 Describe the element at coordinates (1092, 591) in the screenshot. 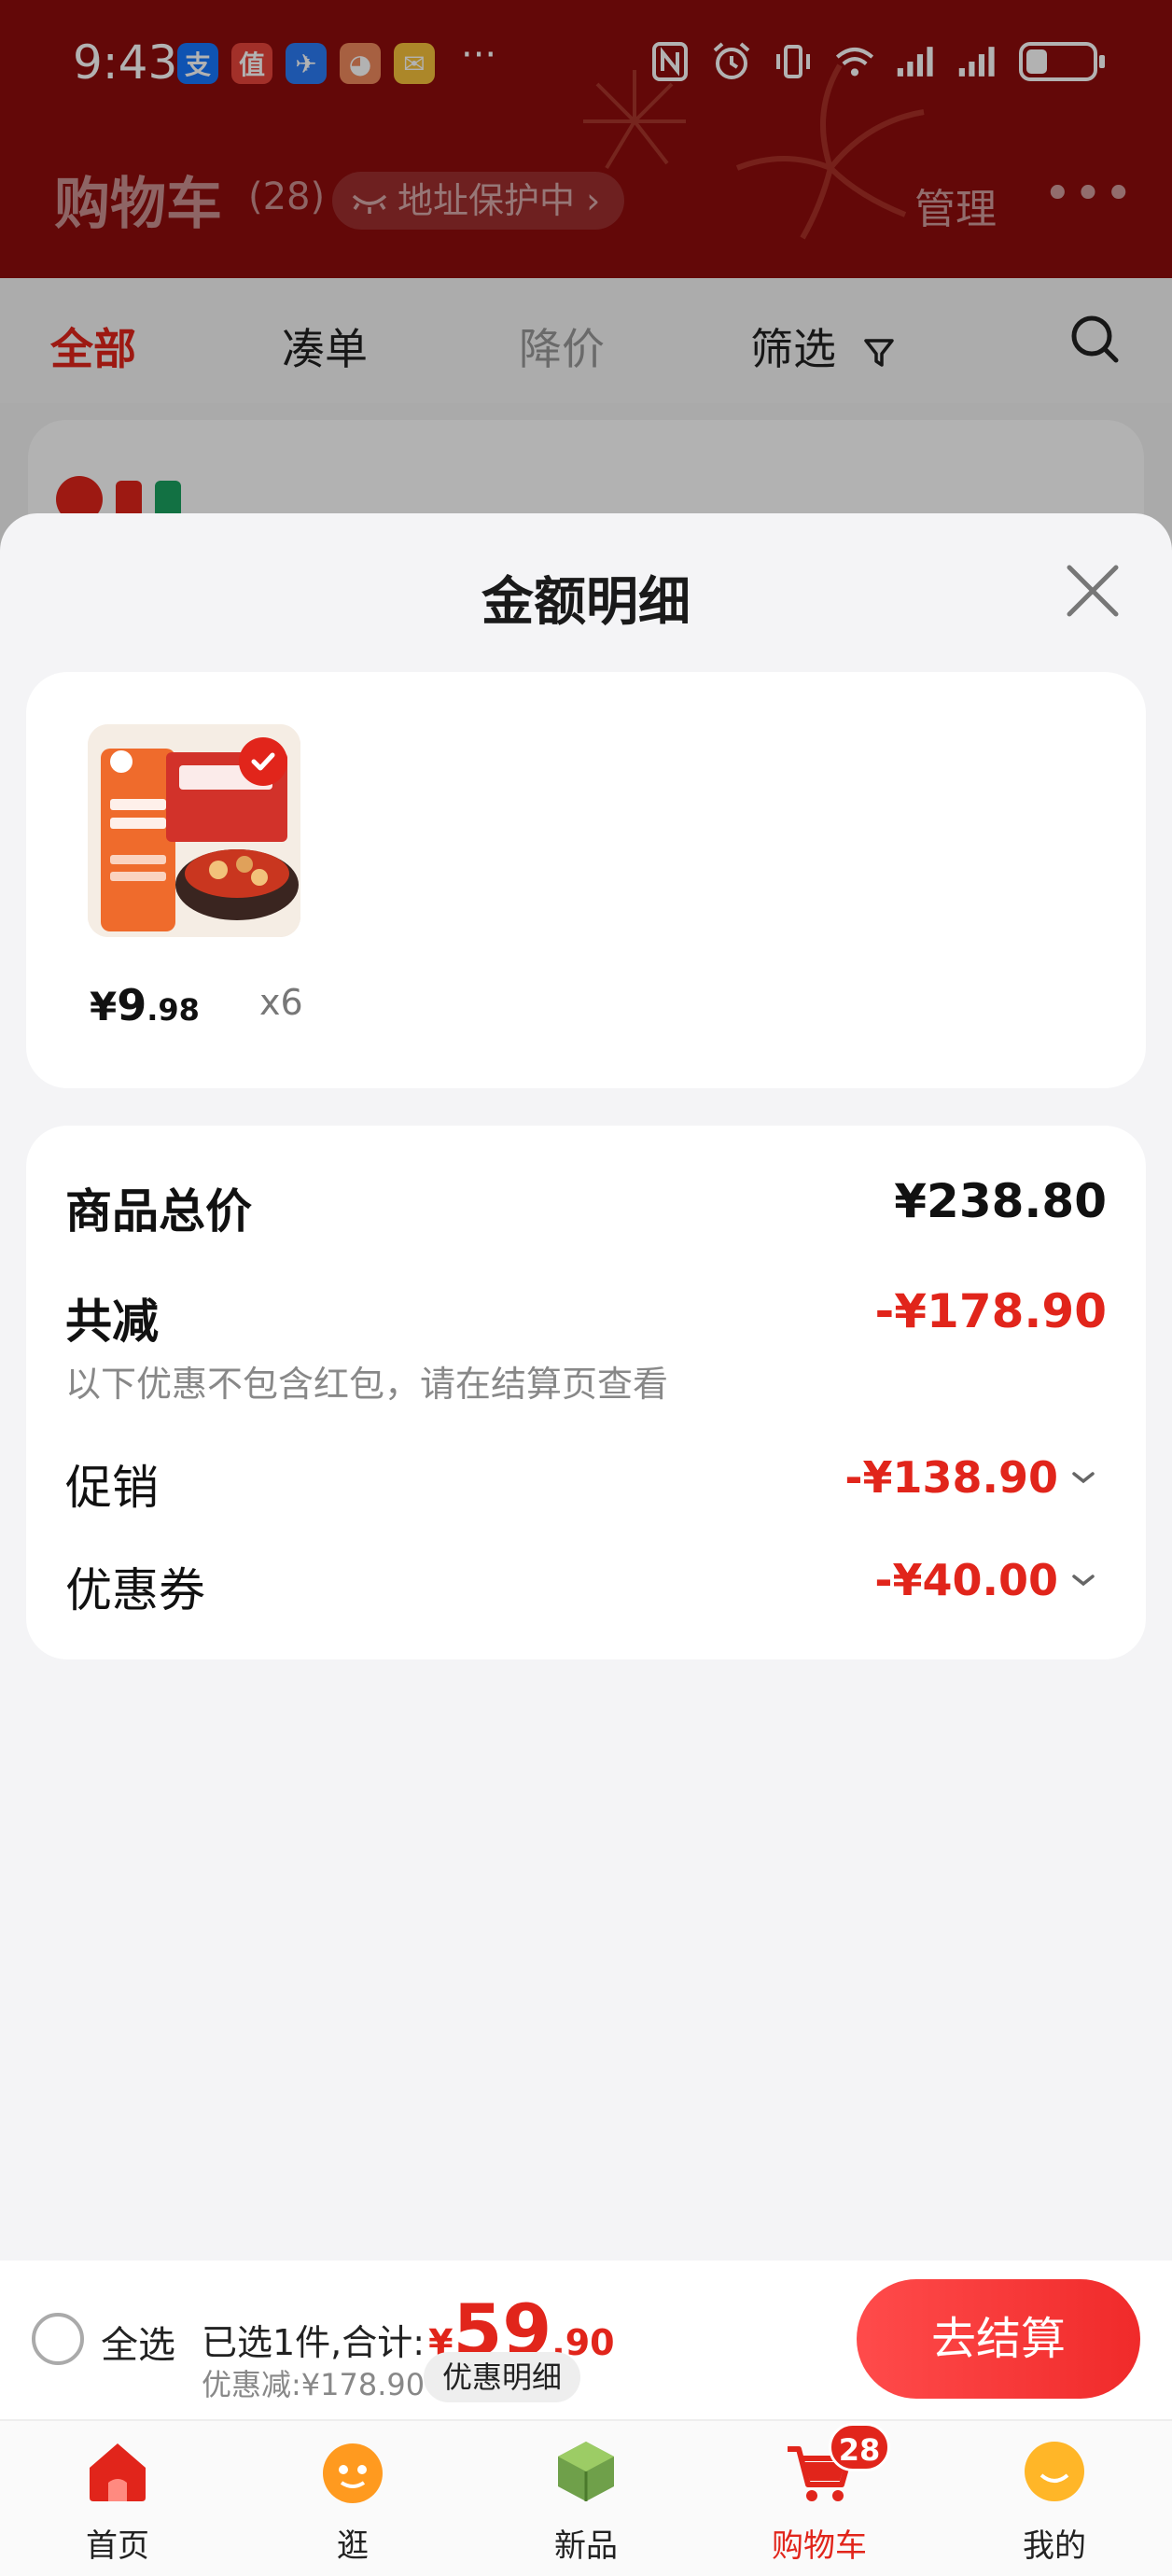

I see `close-icon` at that location.